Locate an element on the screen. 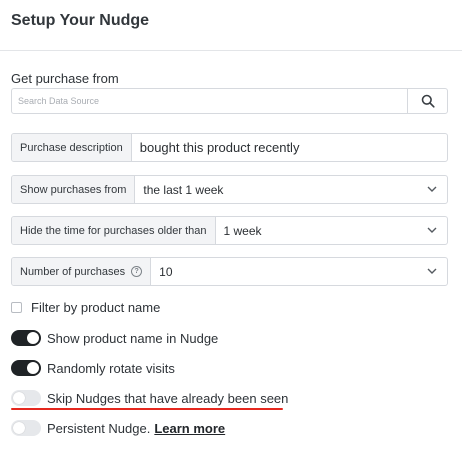 The height and width of the screenshot is (459, 462). number-of-purchases-label-text: Number of purchases is located at coordinates (73, 271).